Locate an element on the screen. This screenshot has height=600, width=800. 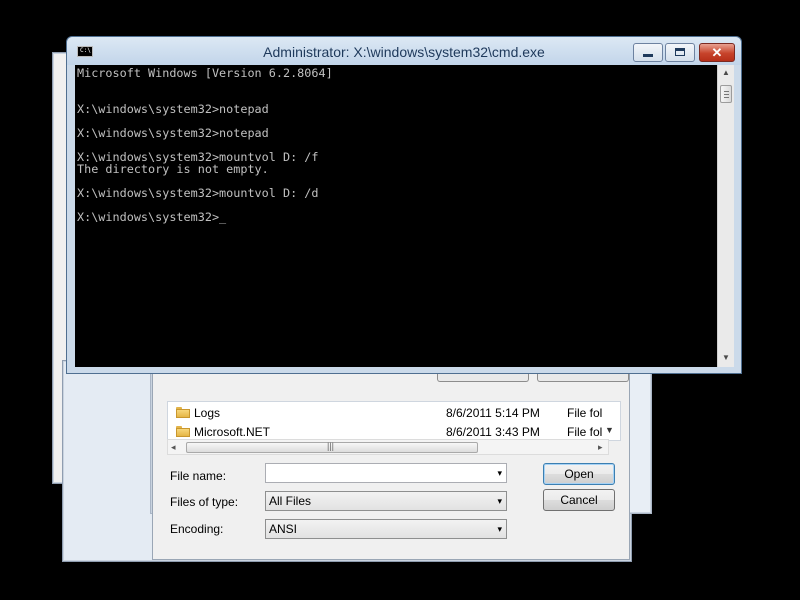
encoding-label: Encoding: is located at coordinates (197, 529).